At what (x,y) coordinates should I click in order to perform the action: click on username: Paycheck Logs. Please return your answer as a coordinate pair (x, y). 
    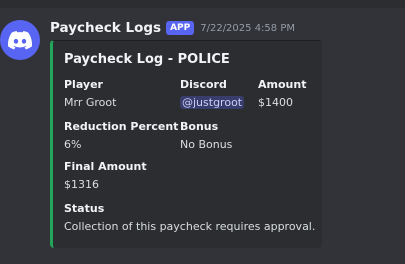
    Looking at the image, I should click on (105, 28).